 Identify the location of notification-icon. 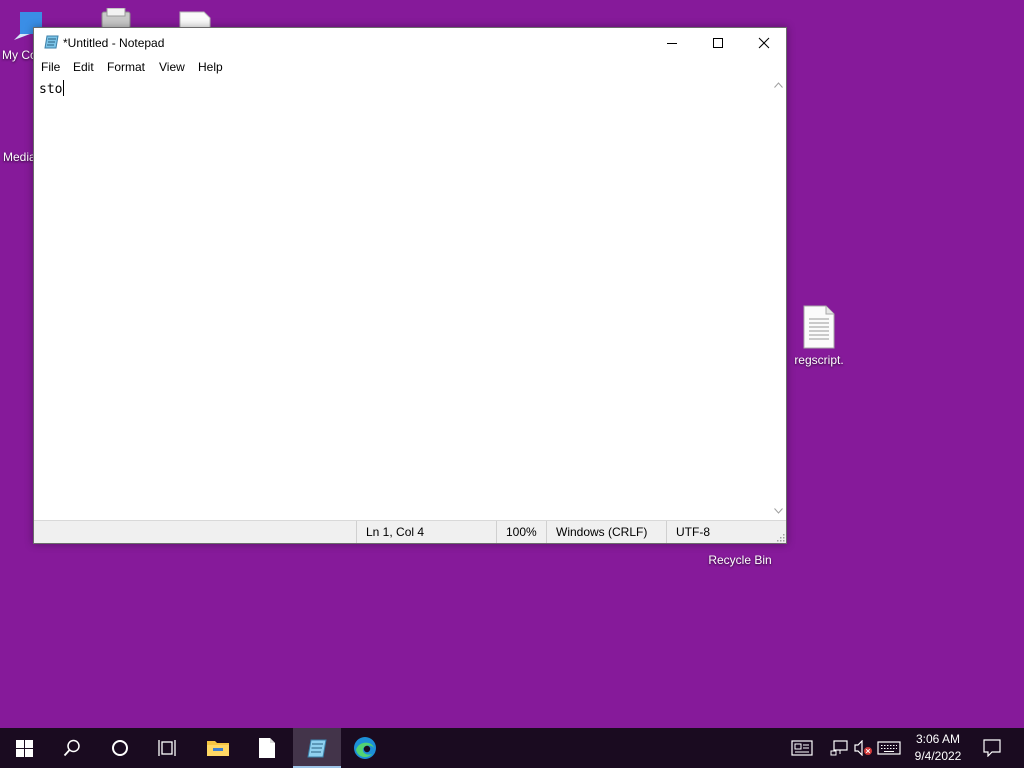
(992, 748).